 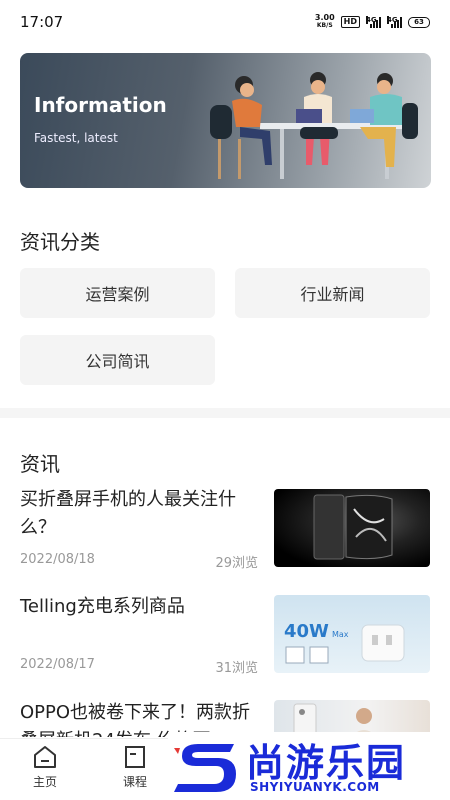 What do you see at coordinates (314, 125) in the screenshot?
I see `meeting-illustration` at bounding box center [314, 125].